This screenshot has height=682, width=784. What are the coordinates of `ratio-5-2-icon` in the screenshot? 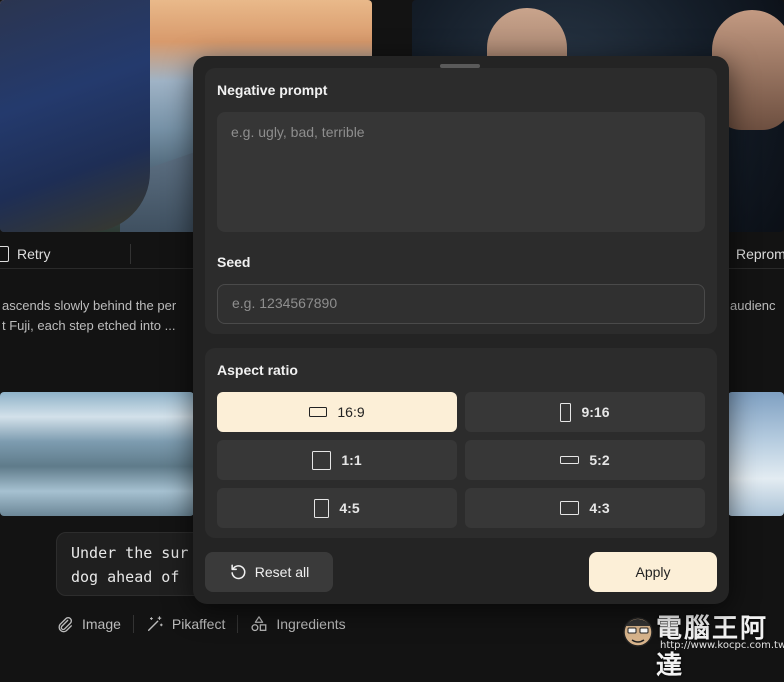 It's located at (570, 460).